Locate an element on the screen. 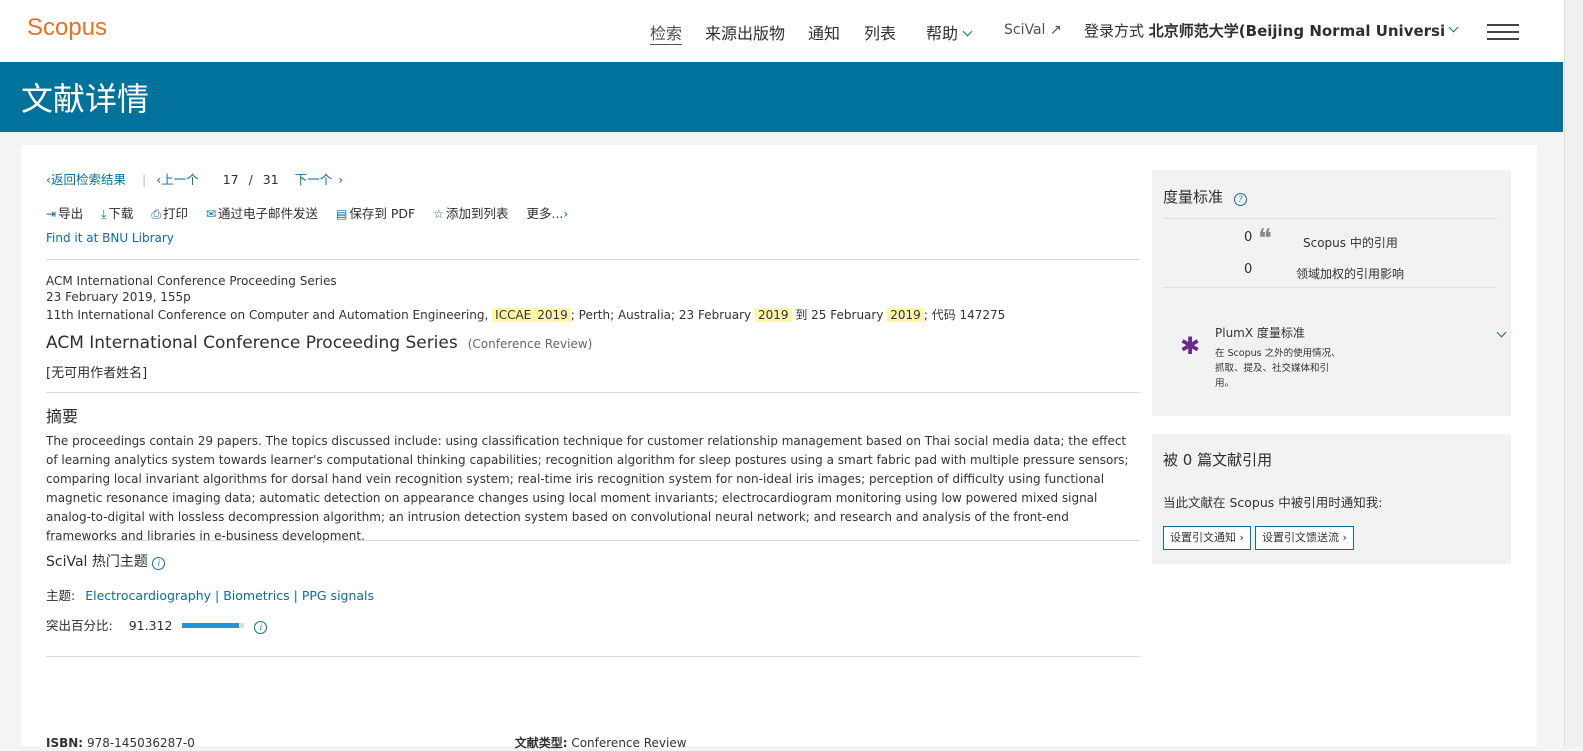 The width and height of the screenshot is (1583, 751). export-button: ⇥ 导出 is located at coordinates (64, 212).